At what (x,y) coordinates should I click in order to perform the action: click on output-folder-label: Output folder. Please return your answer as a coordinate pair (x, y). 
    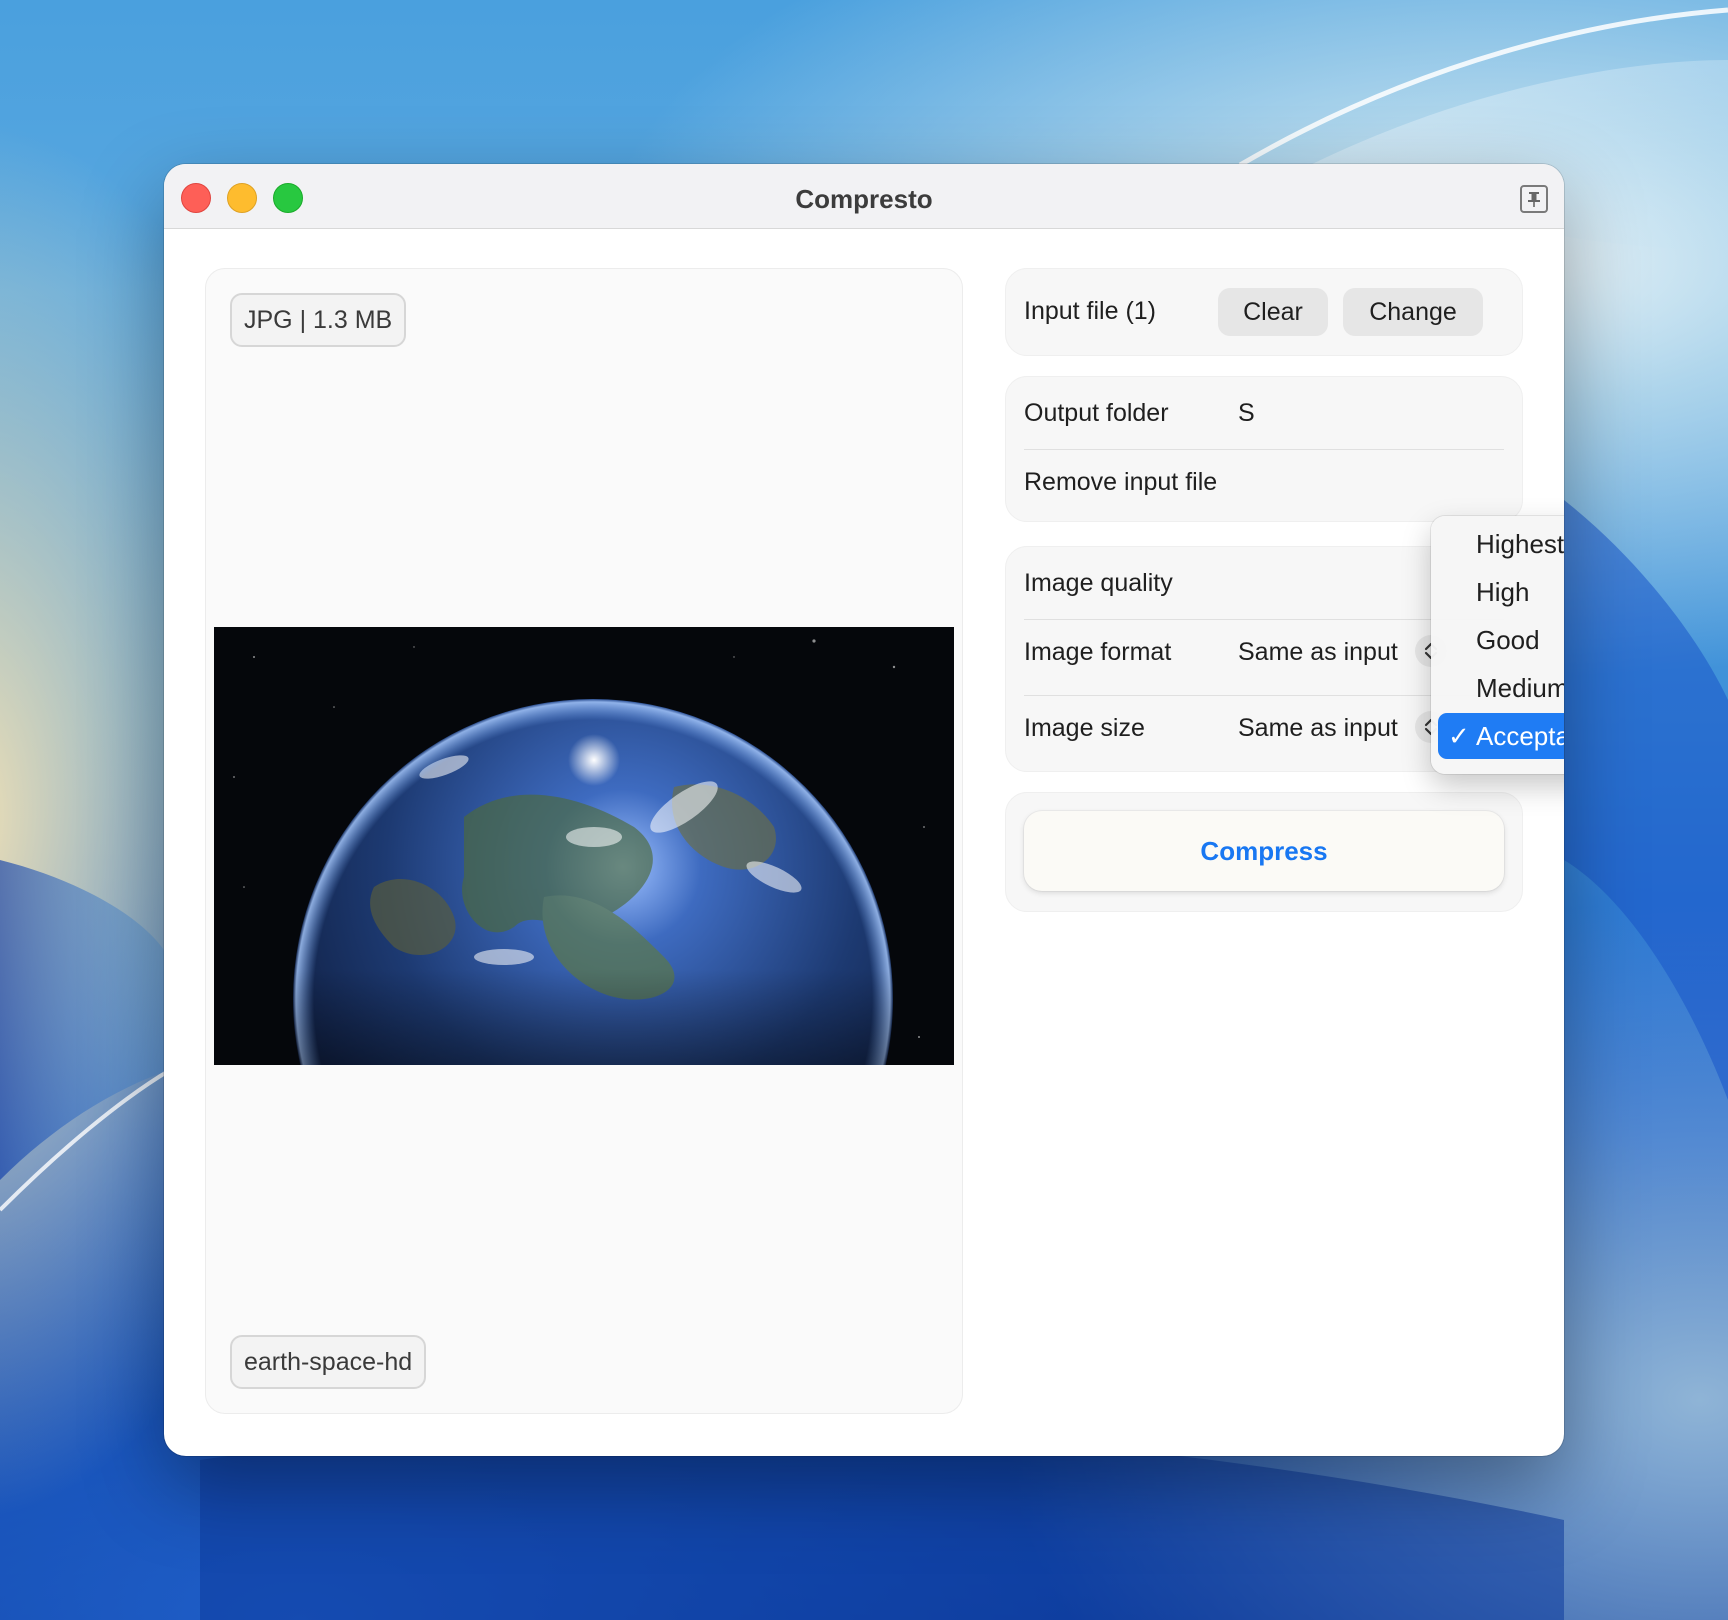
    Looking at the image, I should click on (1096, 413).